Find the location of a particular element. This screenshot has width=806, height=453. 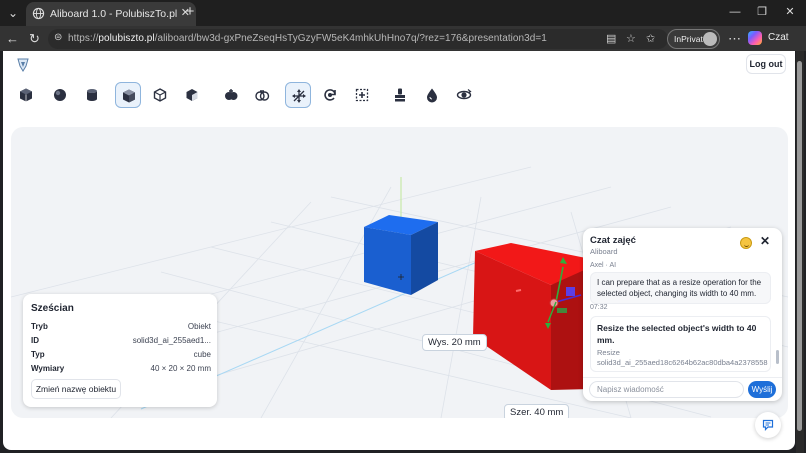

tool-drop is located at coordinates (432, 95).